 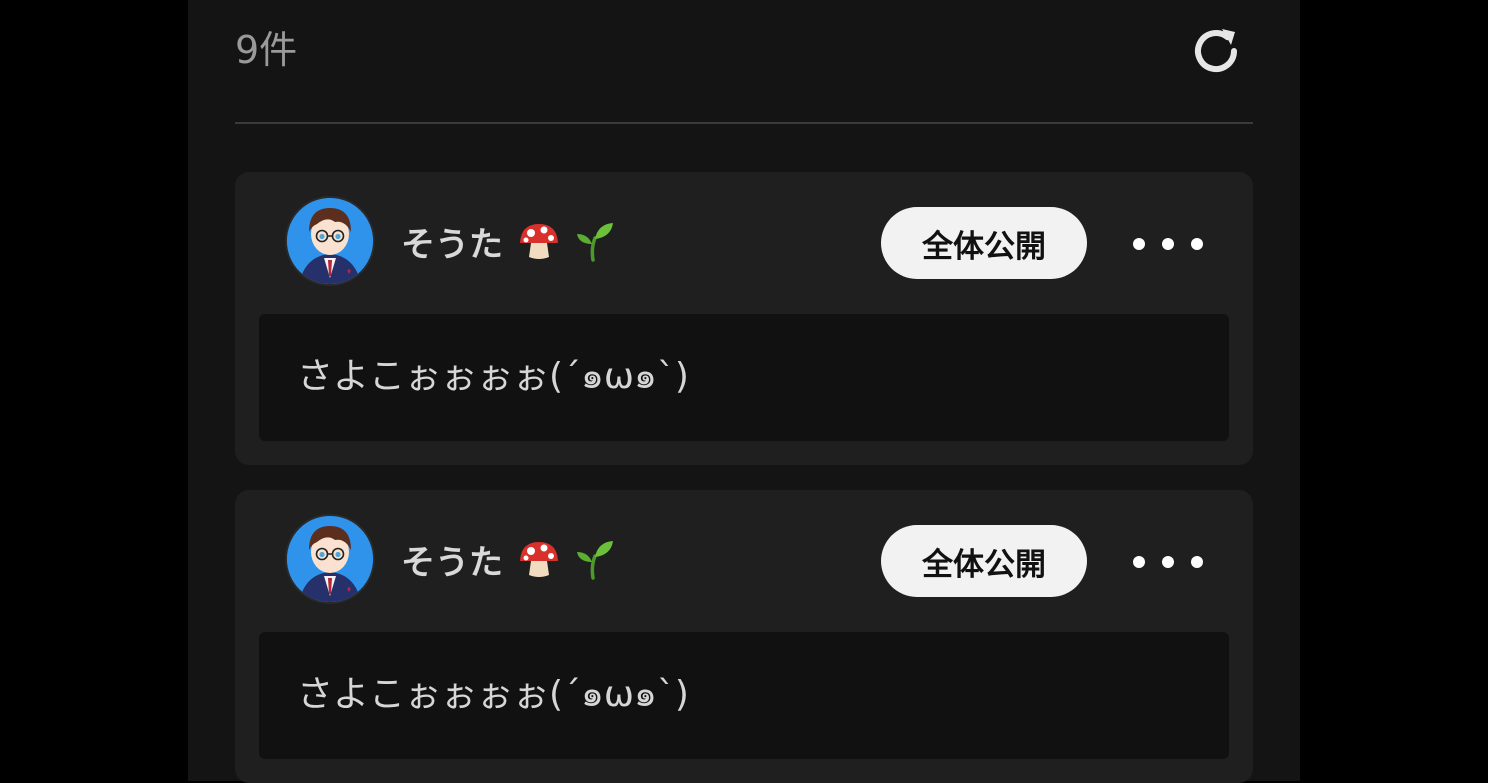 What do you see at coordinates (266, 50) in the screenshot?
I see `post-count: 9件` at bounding box center [266, 50].